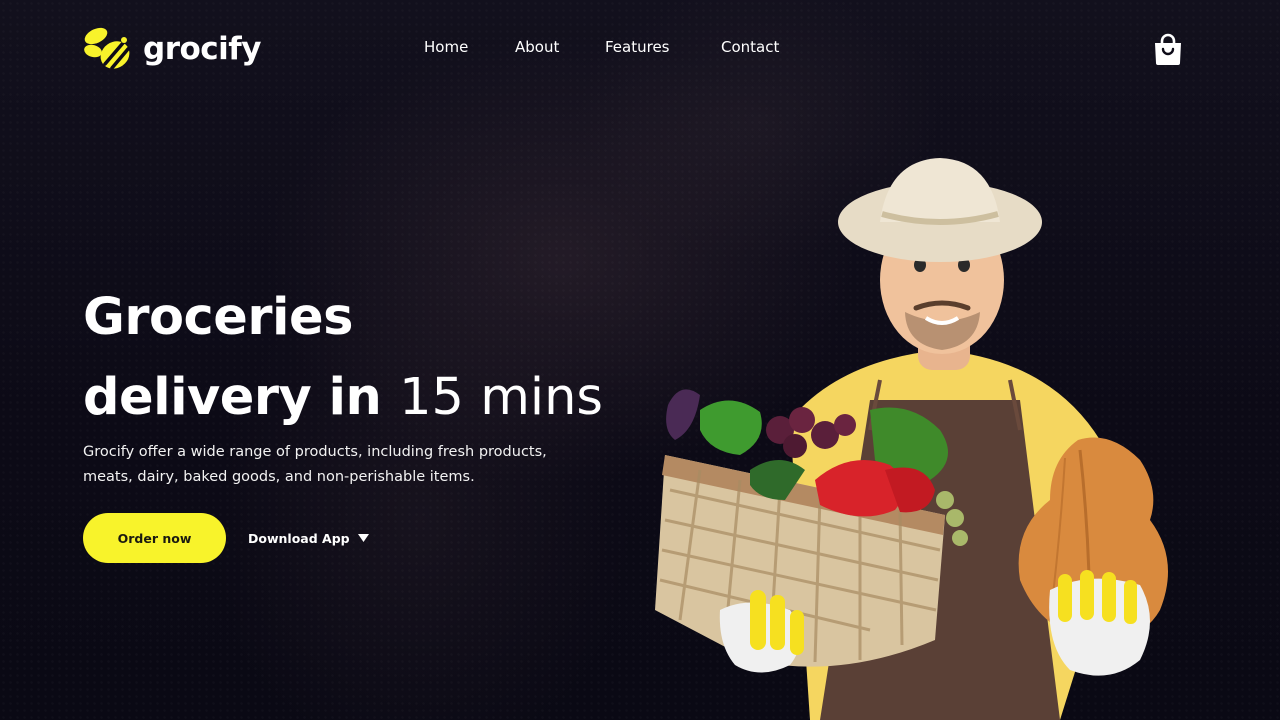 The width and height of the screenshot is (1280, 720). I want to click on hero-title-bold: delivery in, so click(232, 397).